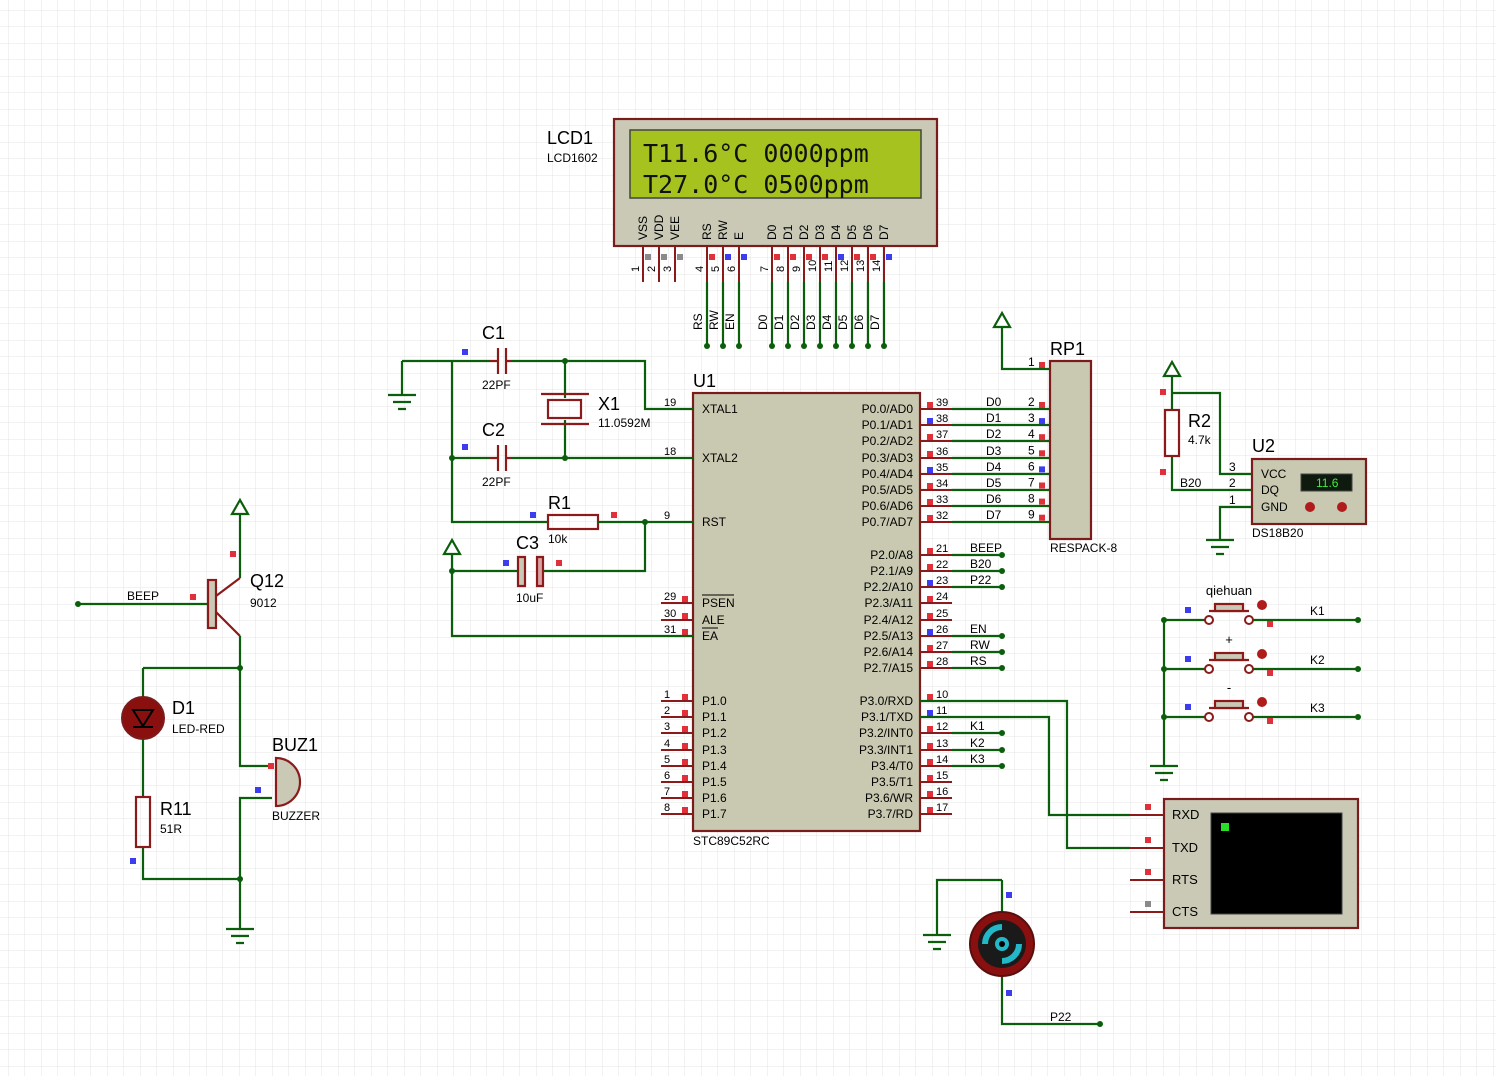  Describe the element at coordinates (877, 266) in the screenshot. I see `lcd-pin-number: 14` at that location.